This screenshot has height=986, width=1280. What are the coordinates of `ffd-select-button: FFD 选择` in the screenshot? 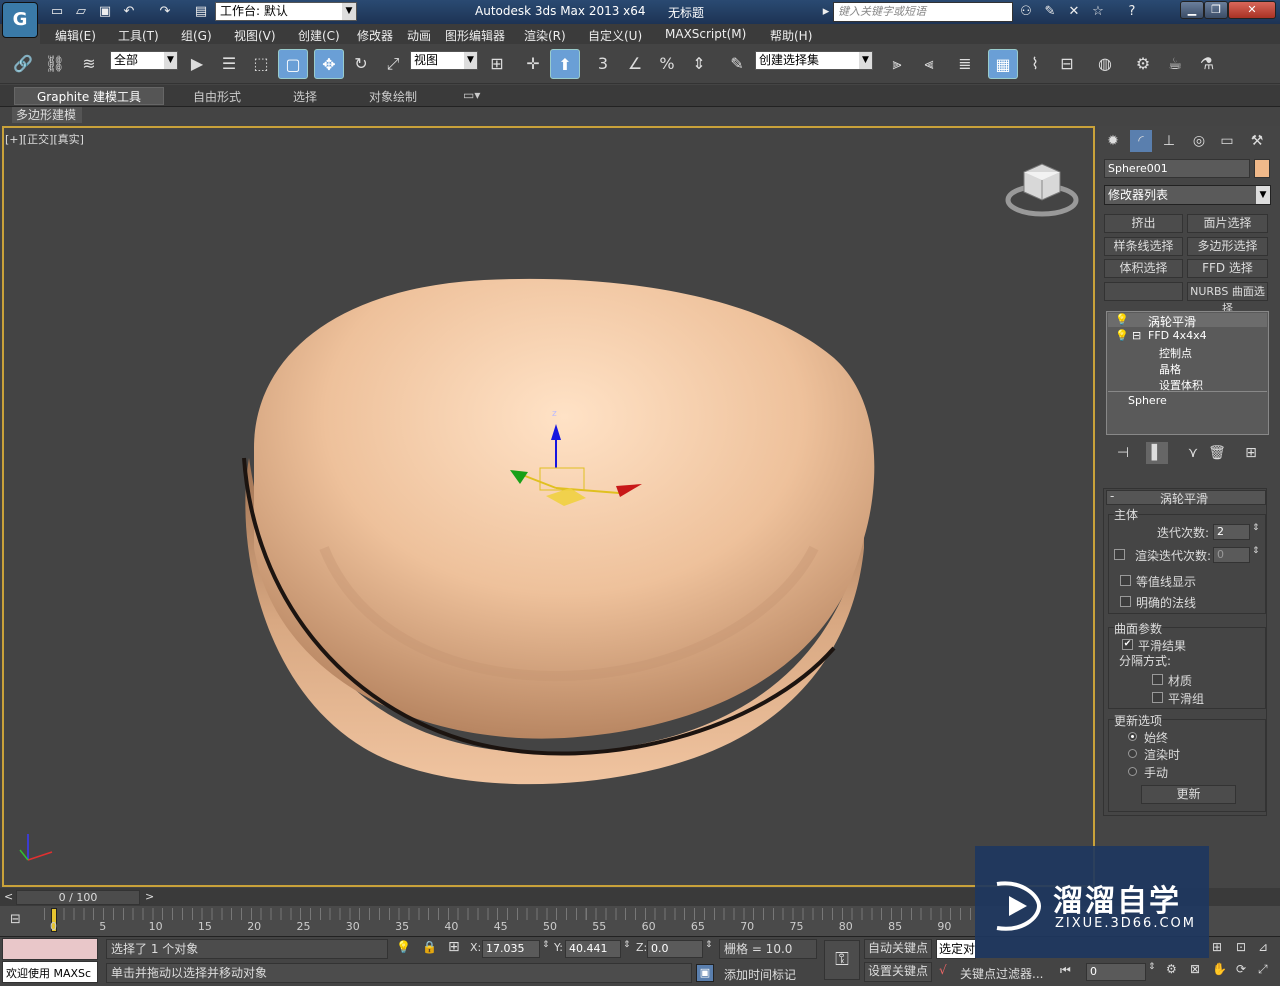 It's located at (1227, 268).